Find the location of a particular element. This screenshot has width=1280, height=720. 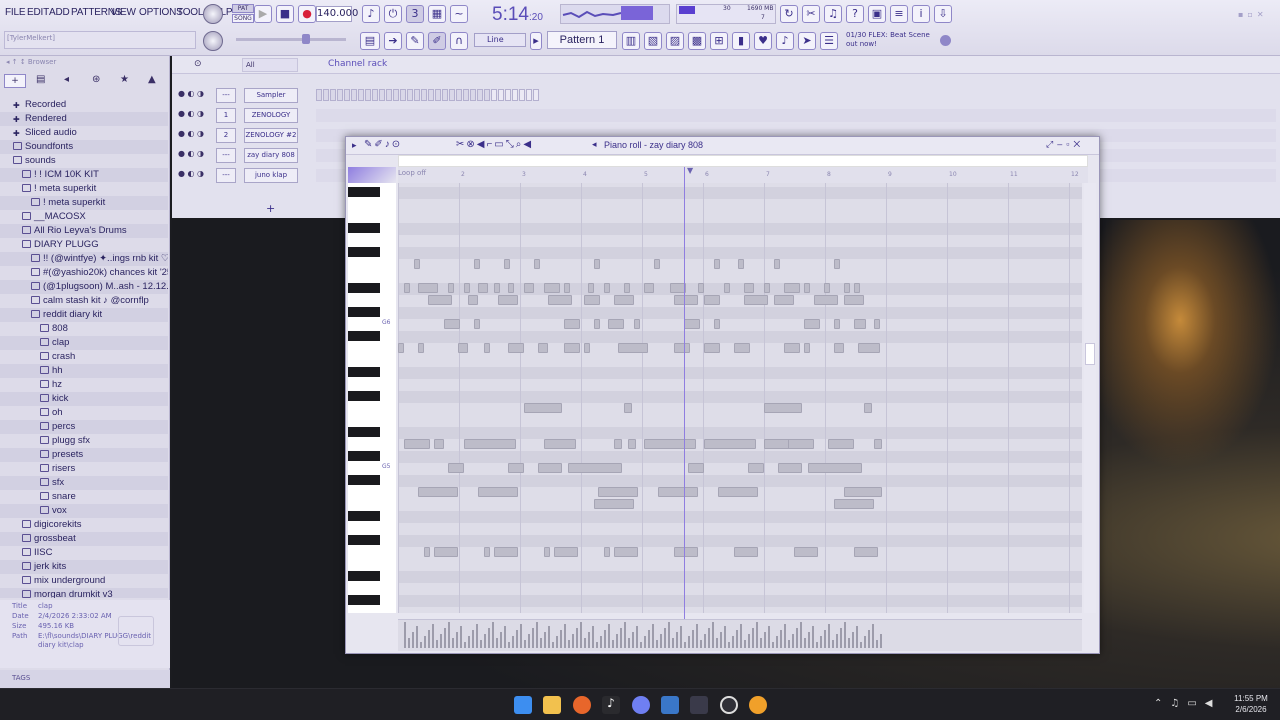

channel-knobs-icon: ● ◐ ◑ is located at coordinates (191, 153).